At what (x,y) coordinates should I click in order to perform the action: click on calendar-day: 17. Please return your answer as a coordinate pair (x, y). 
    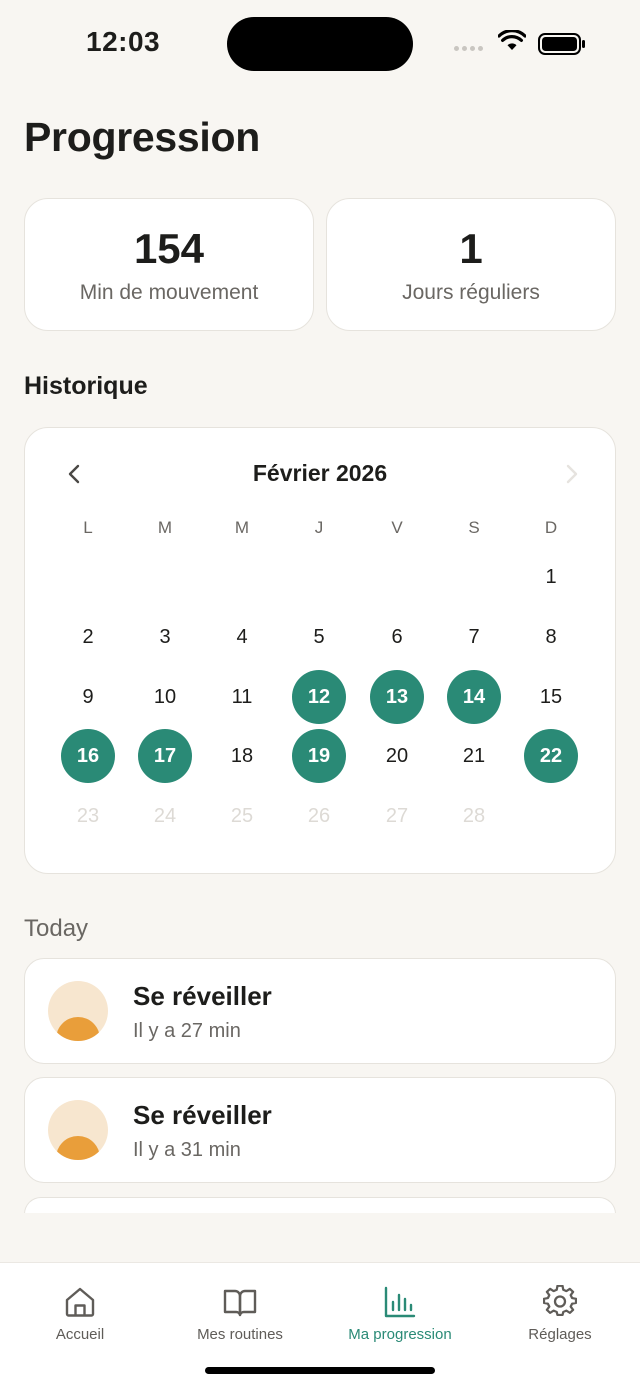
    Looking at the image, I should click on (165, 756).